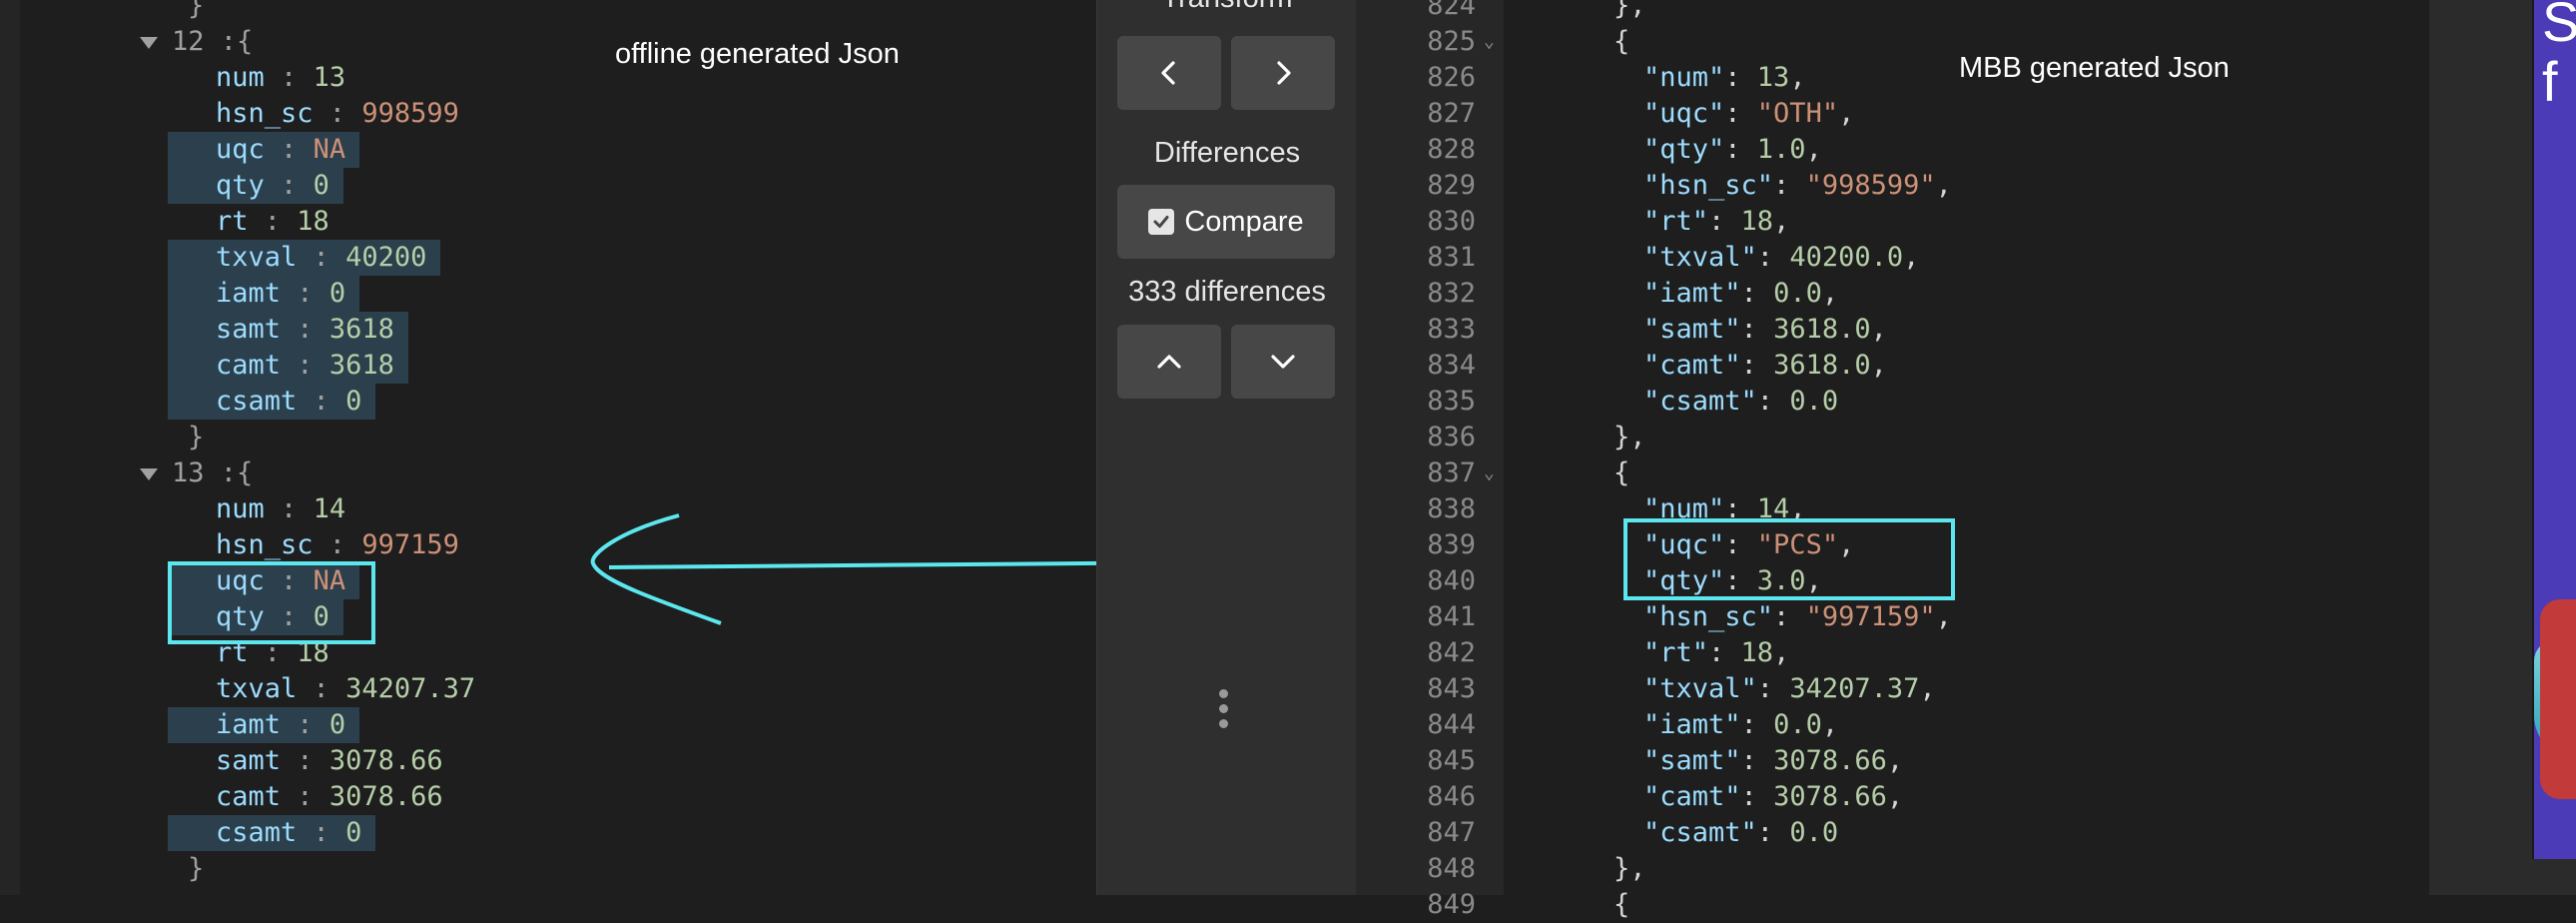 The image size is (2576, 923). What do you see at coordinates (410, 113) in the screenshot?
I see `tree-value: 998599` at bounding box center [410, 113].